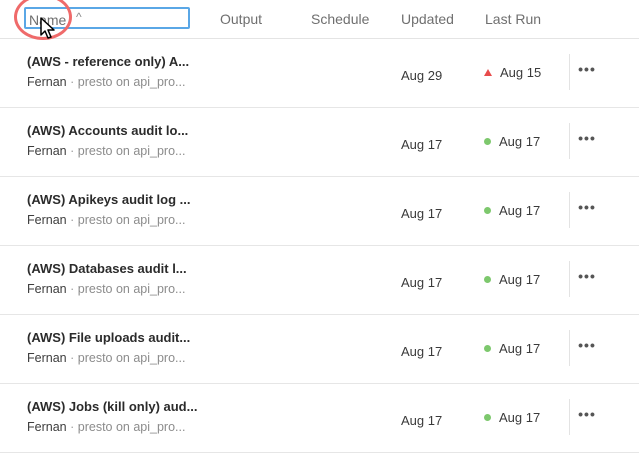 This screenshot has width=639, height=453. I want to click on table-header: Name ^ Output Schedule Updated Last Run, so click(319, 19).